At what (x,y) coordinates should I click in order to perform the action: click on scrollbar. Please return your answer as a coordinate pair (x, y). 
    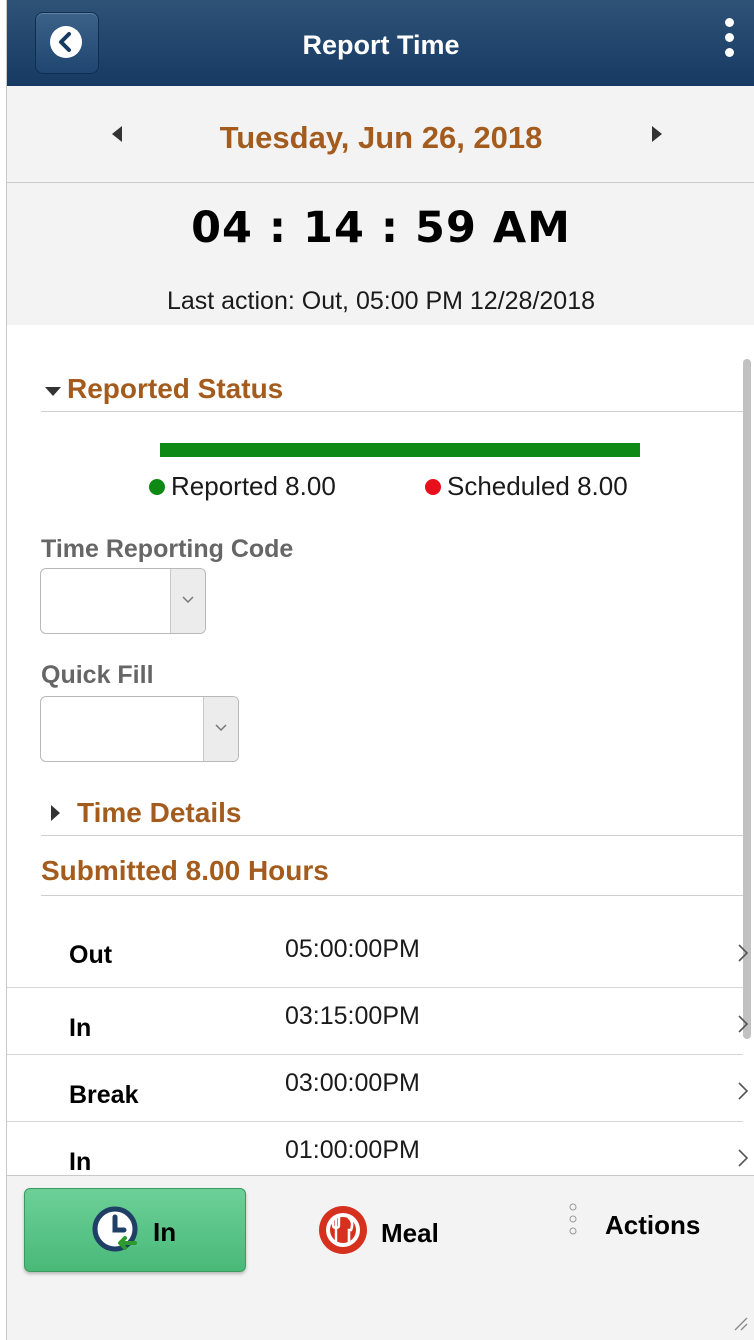
    Looking at the image, I should click on (747, 699).